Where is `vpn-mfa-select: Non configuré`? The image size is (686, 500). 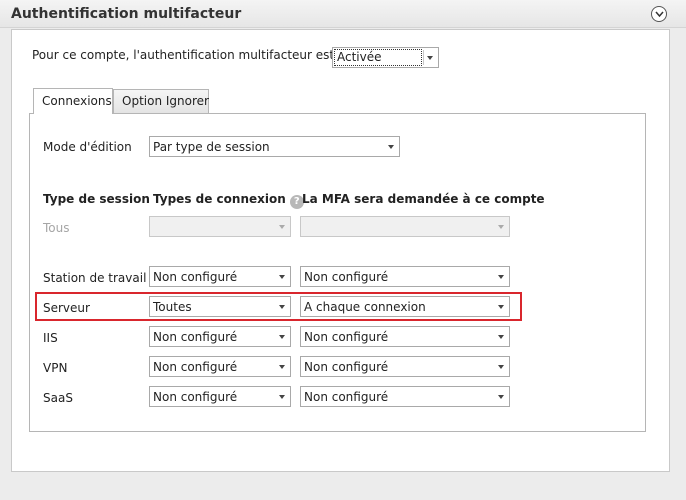
vpn-mfa-select: Non configuré is located at coordinates (405, 366).